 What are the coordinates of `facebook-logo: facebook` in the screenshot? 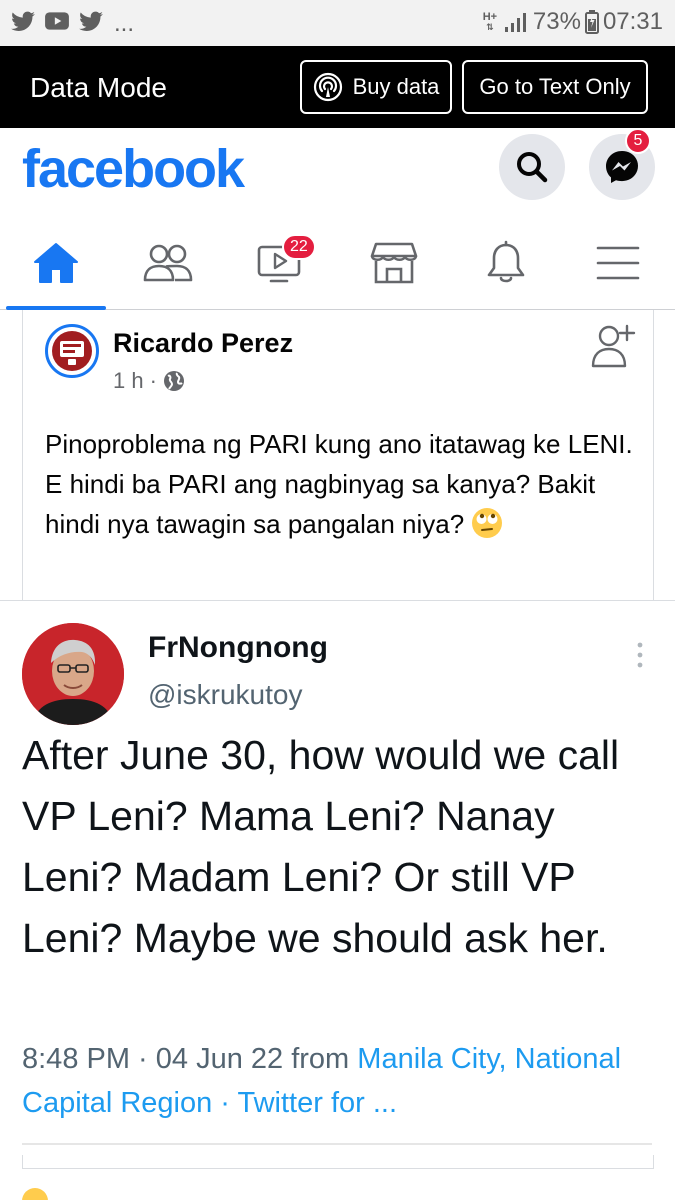 It's located at (133, 169).